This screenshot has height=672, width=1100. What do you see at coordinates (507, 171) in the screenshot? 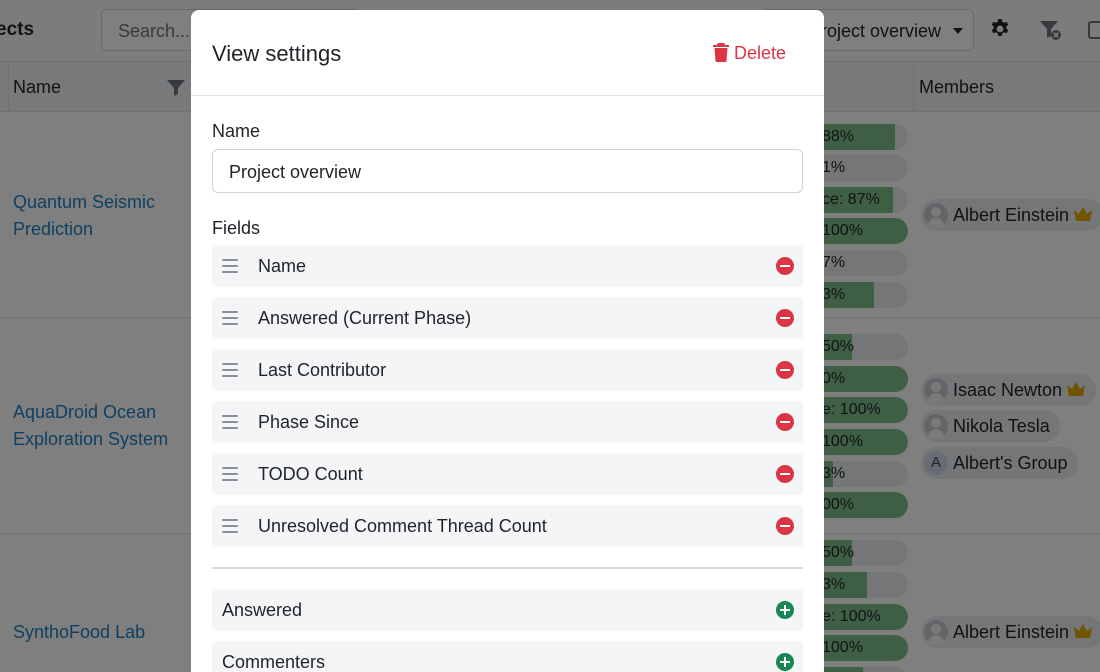
I see `view-name-input: Project overview` at bounding box center [507, 171].